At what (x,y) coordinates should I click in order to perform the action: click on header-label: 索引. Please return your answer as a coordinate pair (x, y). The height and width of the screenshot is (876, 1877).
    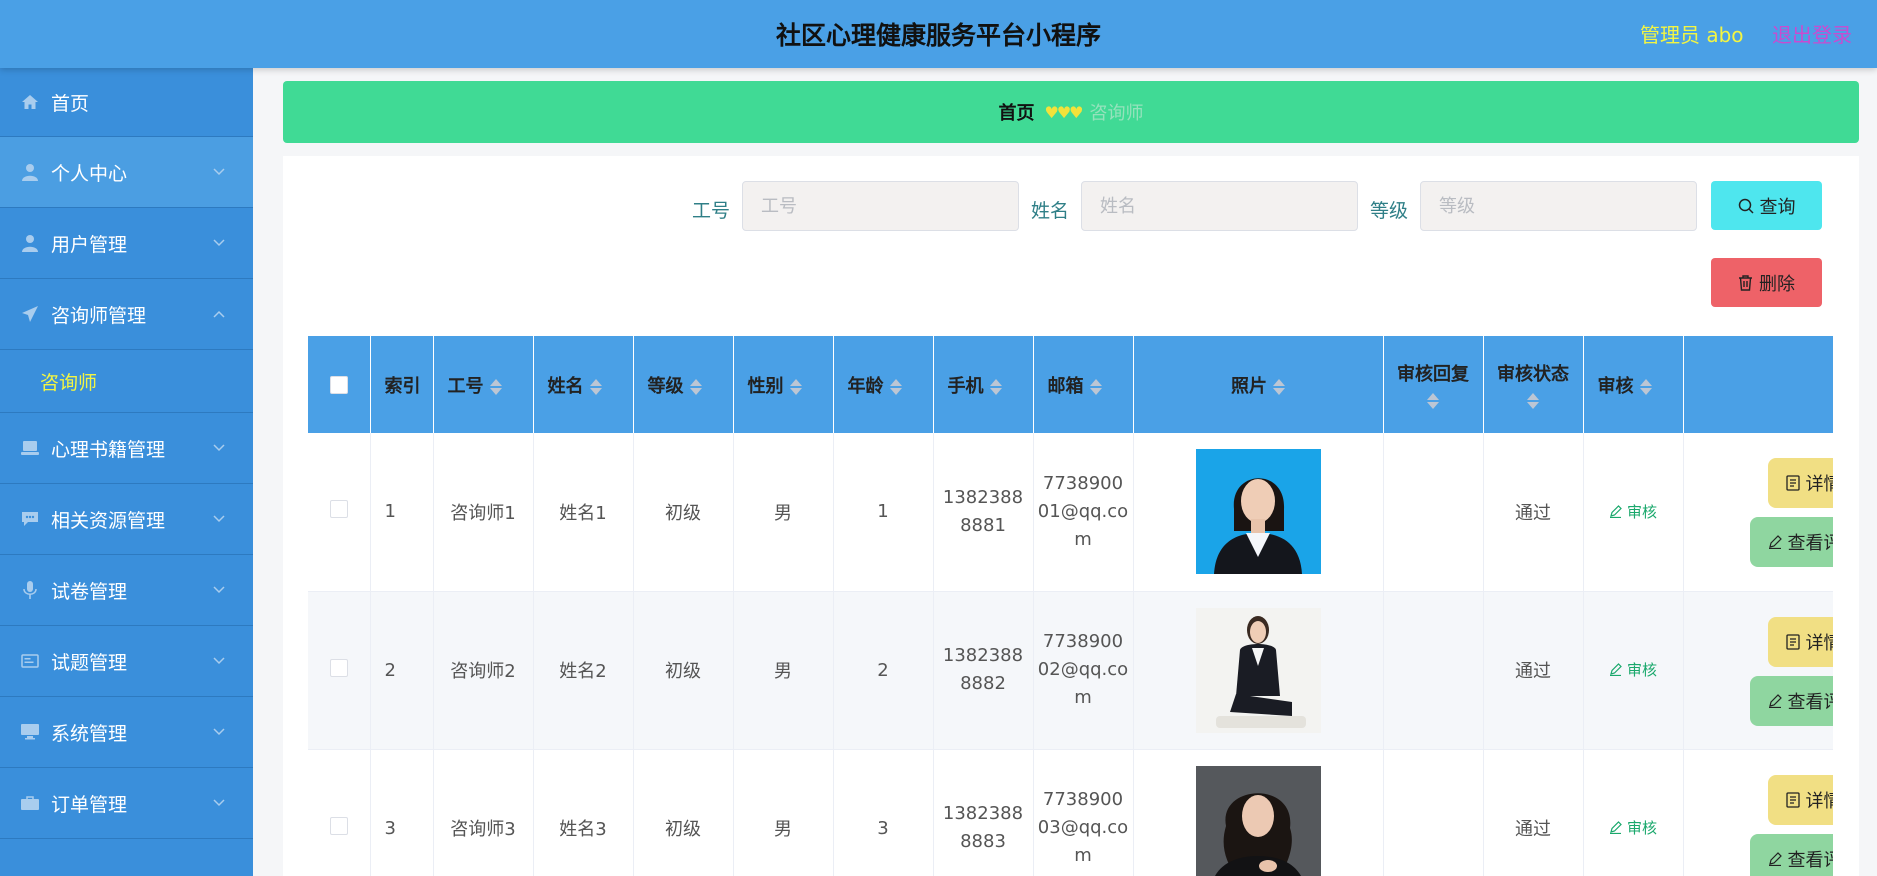
    Looking at the image, I should click on (402, 386).